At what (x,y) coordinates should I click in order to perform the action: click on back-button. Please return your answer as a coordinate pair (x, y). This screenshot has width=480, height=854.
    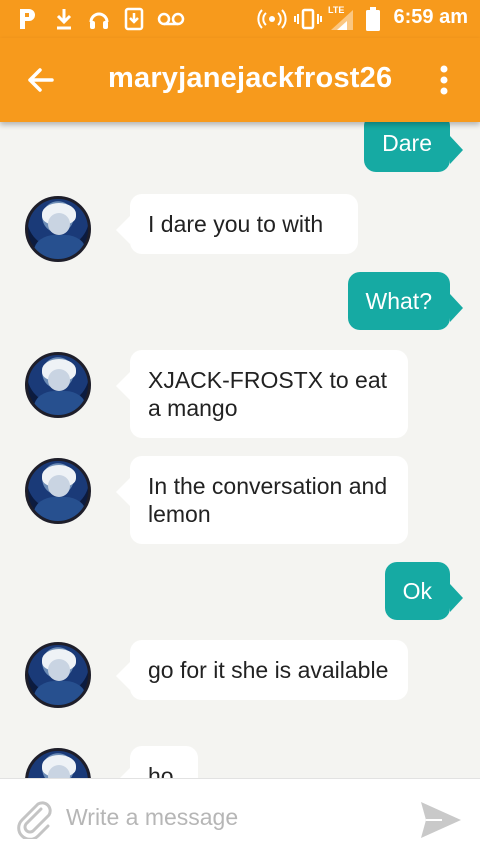
    Looking at the image, I should click on (42, 80).